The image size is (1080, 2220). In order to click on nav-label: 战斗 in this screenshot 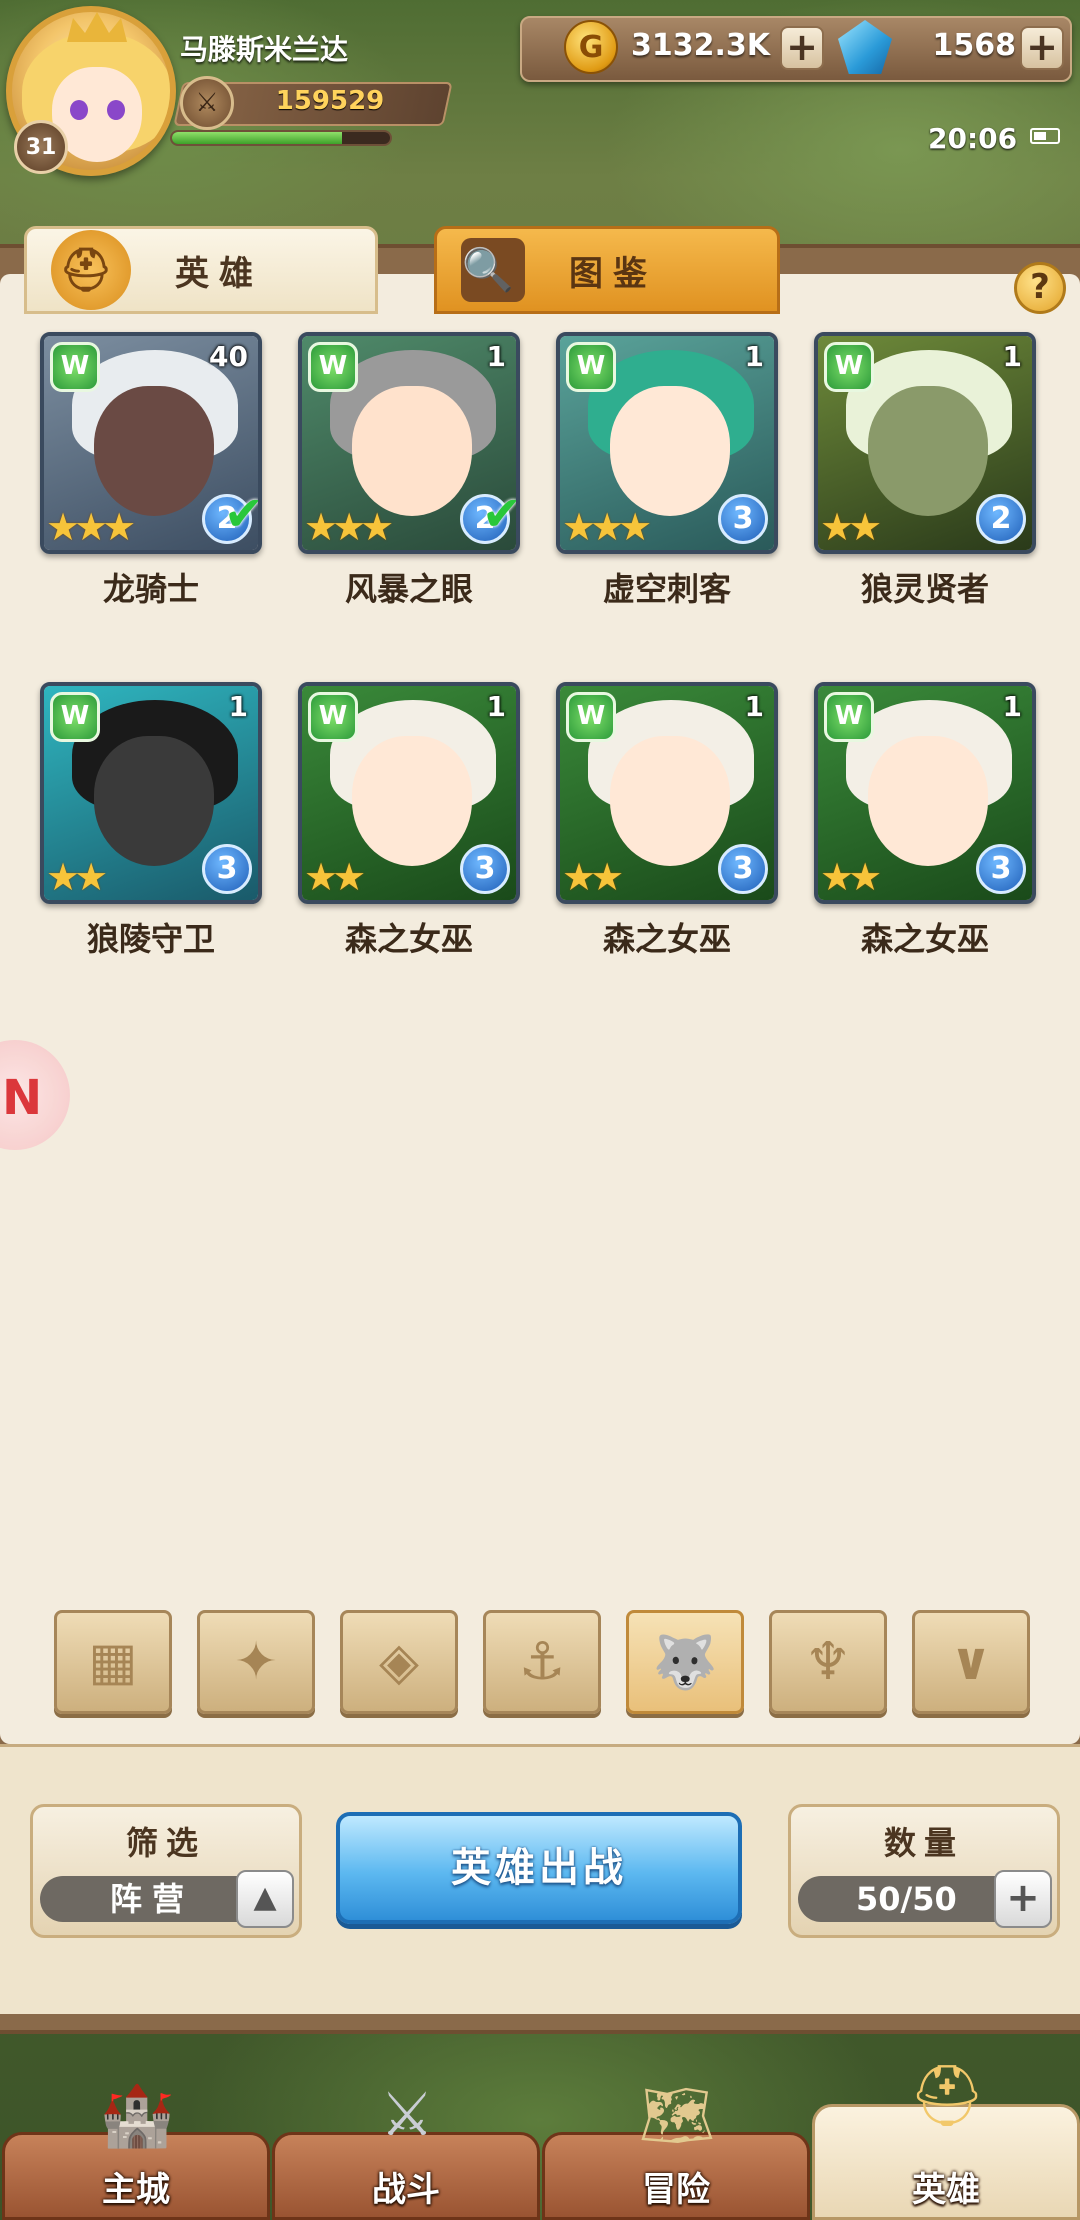, I will do `click(406, 2190)`.